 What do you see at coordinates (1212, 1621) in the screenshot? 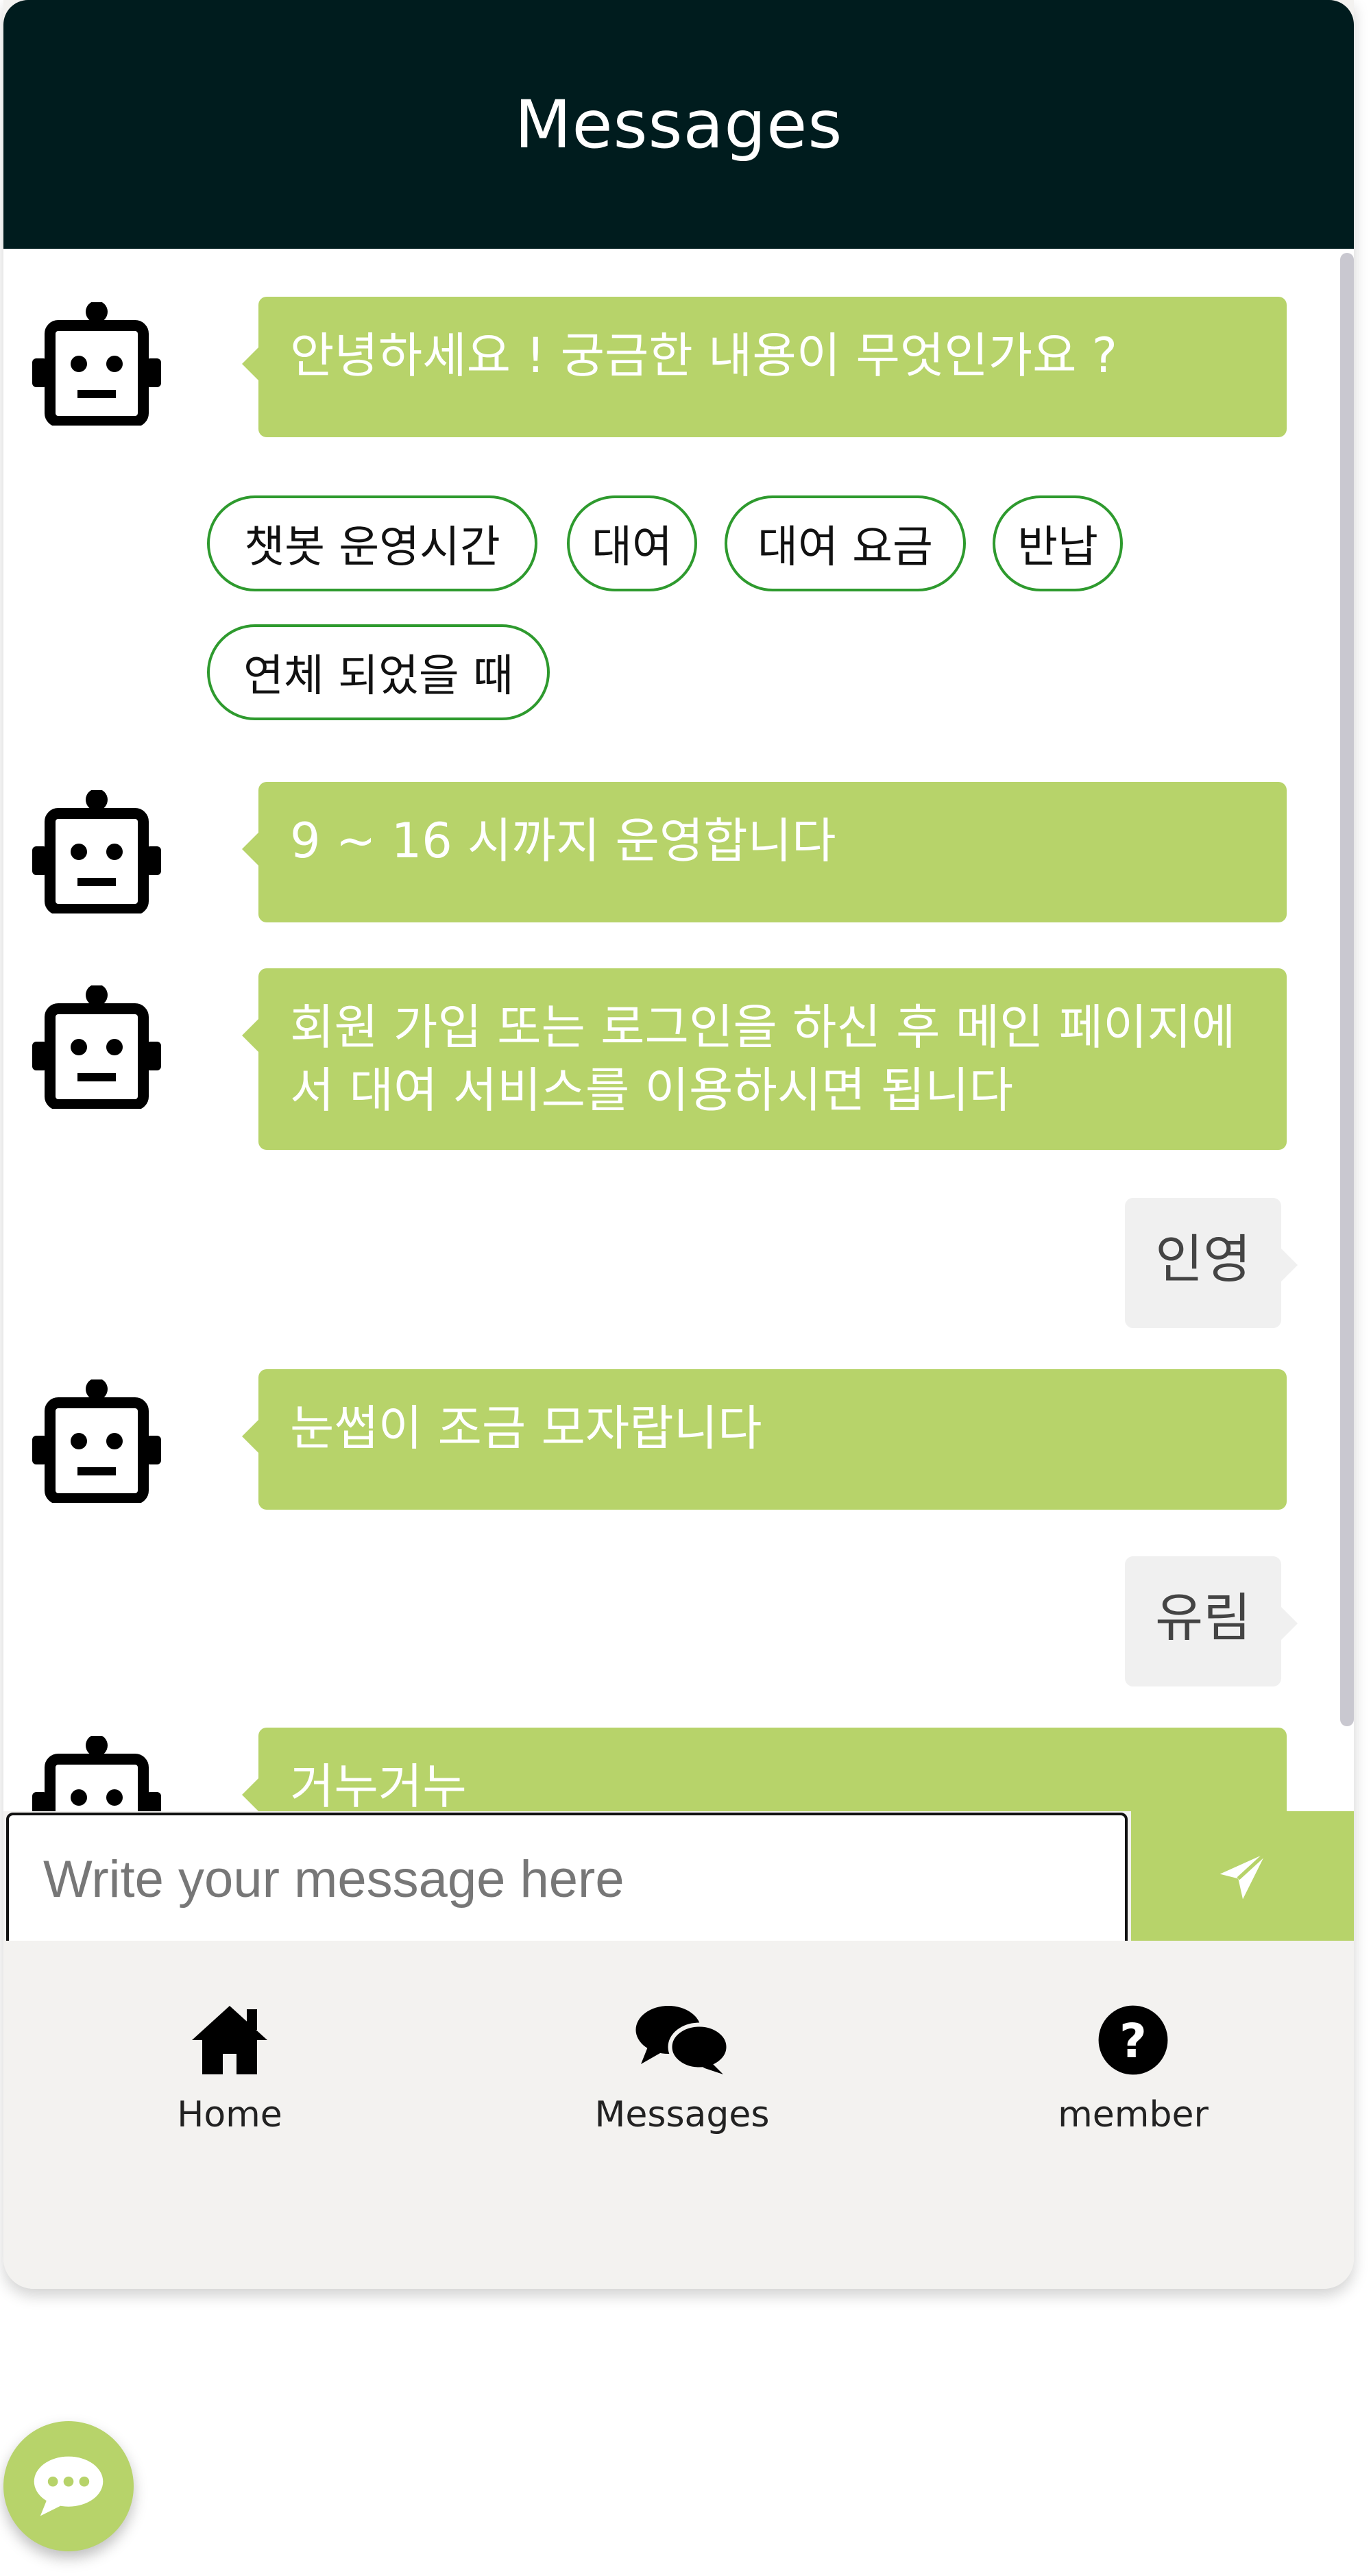
I see `user-message: 유림` at bounding box center [1212, 1621].